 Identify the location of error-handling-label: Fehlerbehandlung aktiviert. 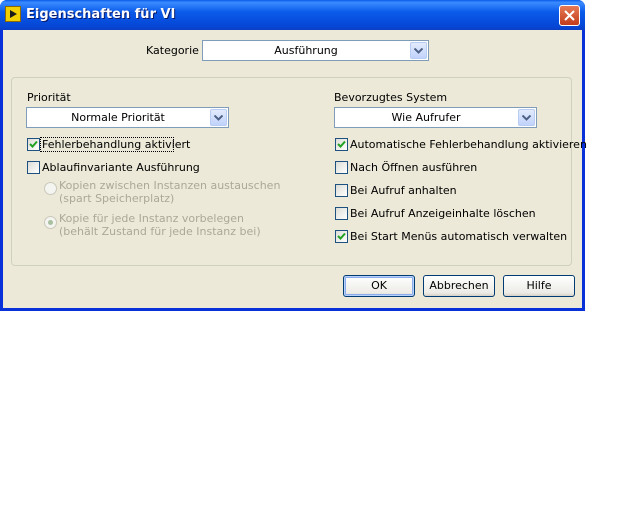
(116, 144).